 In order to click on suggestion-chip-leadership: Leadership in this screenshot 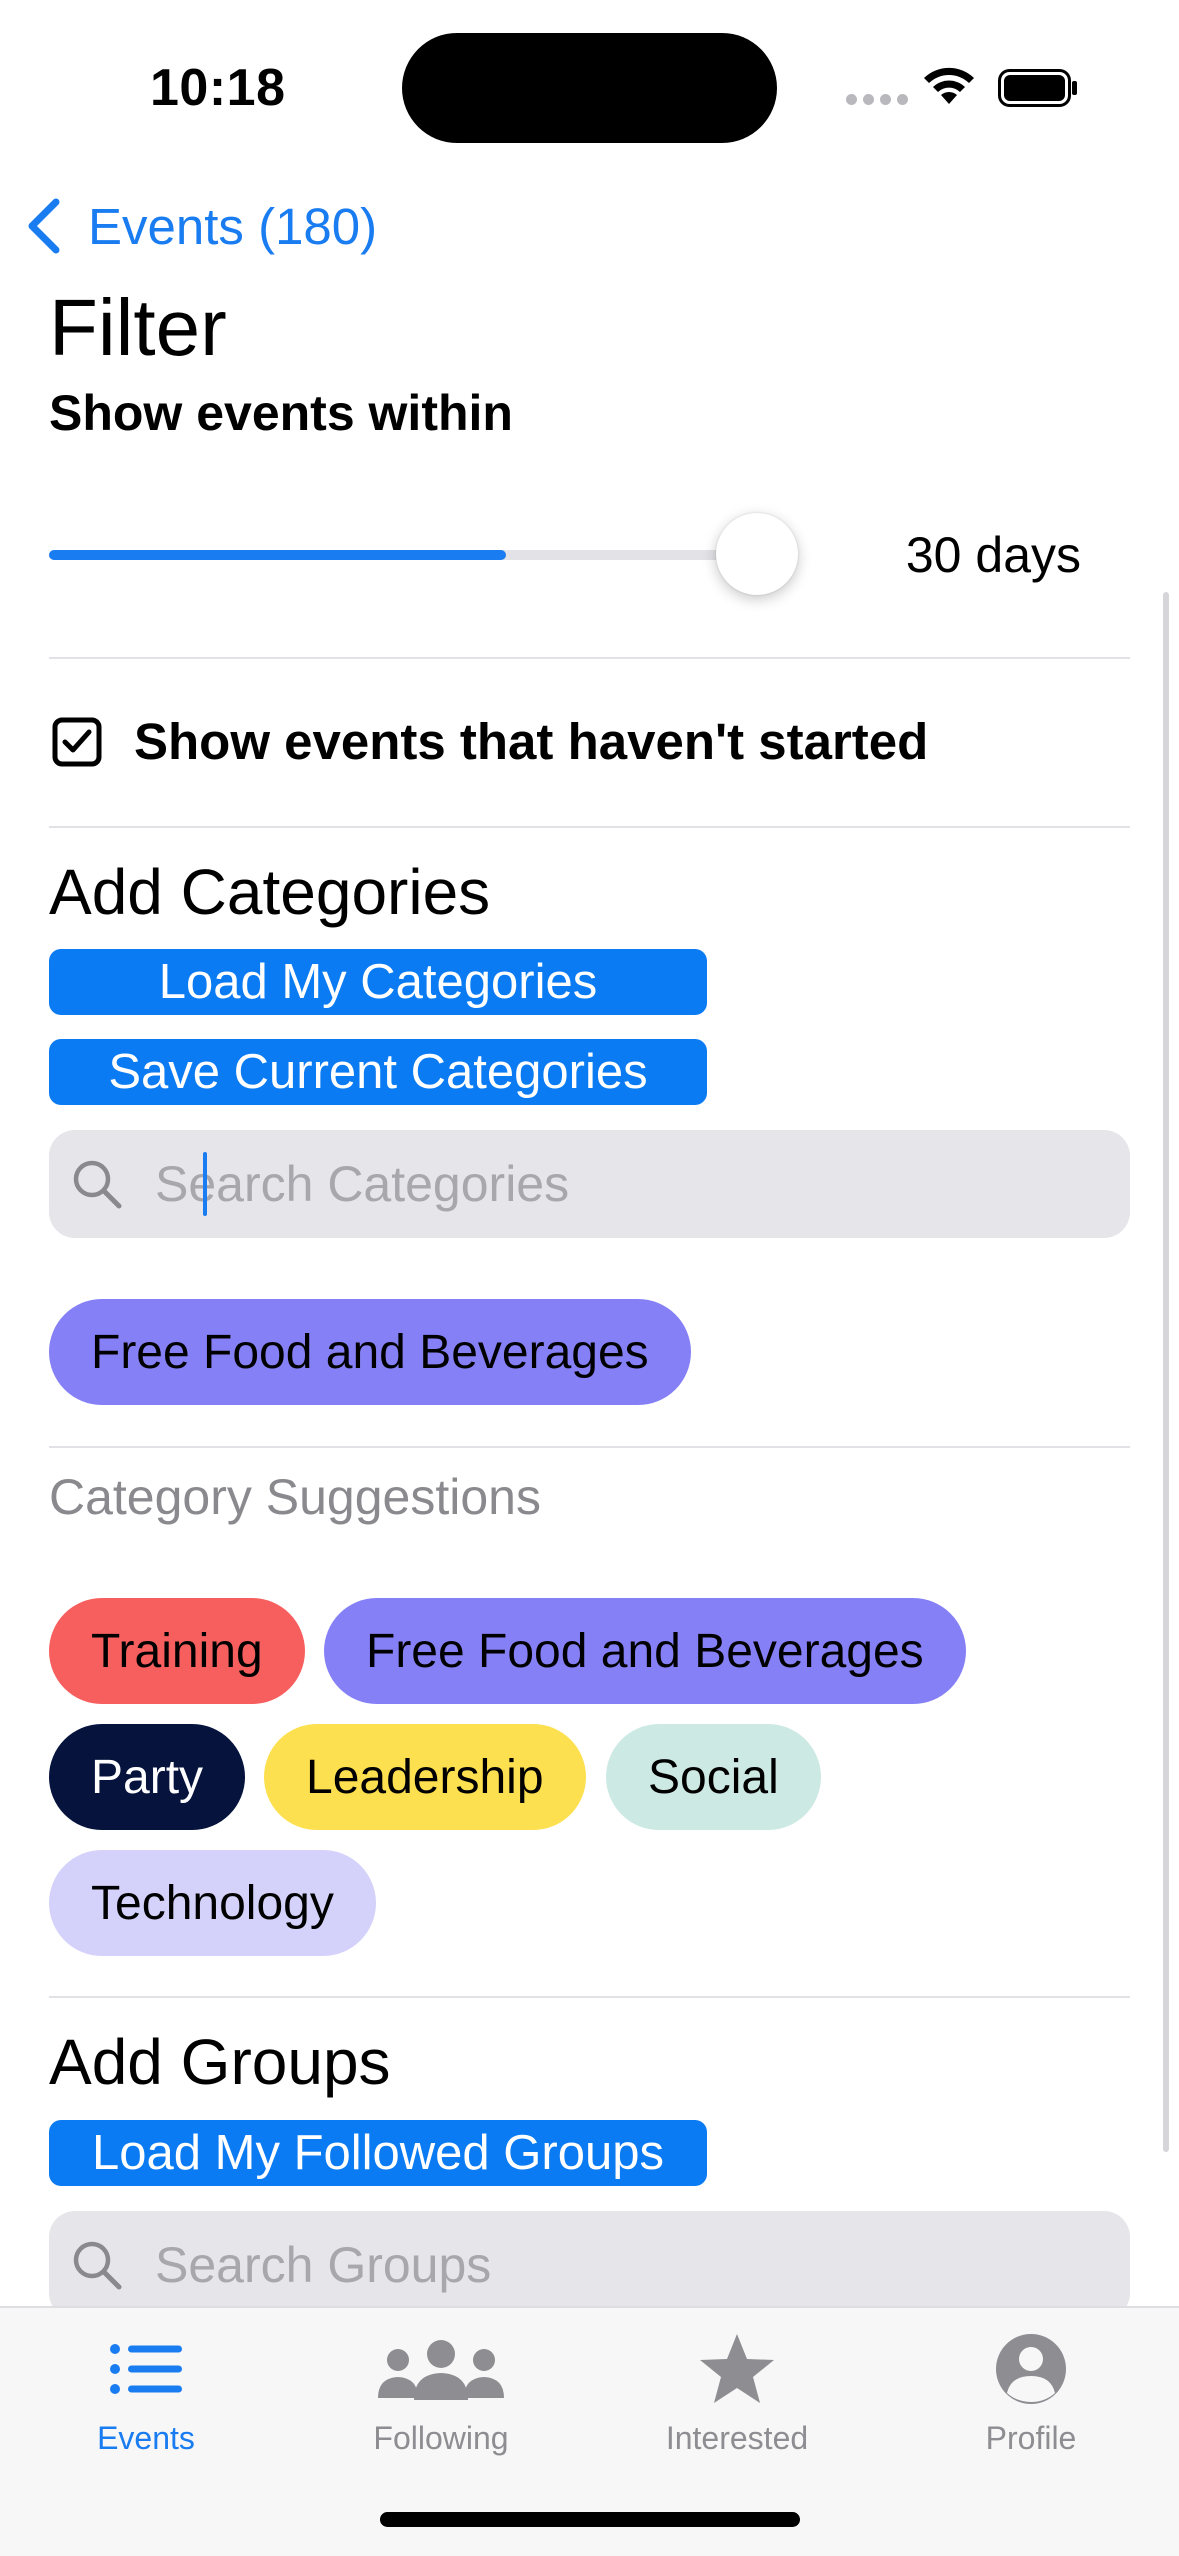, I will do `click(425, 1777)`.